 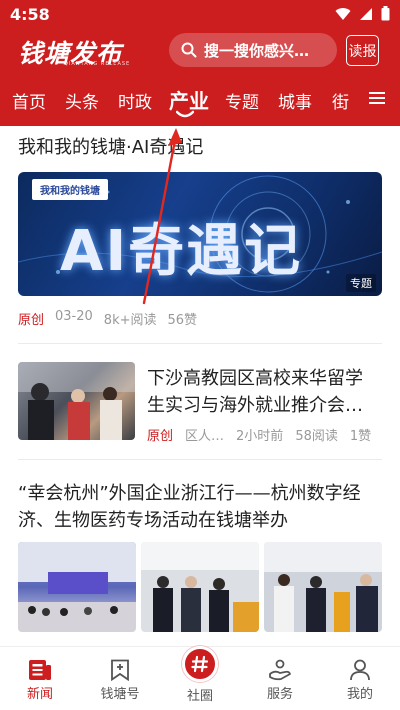 I want to click on read-count: 58阅读, so click(x=316, y=436).